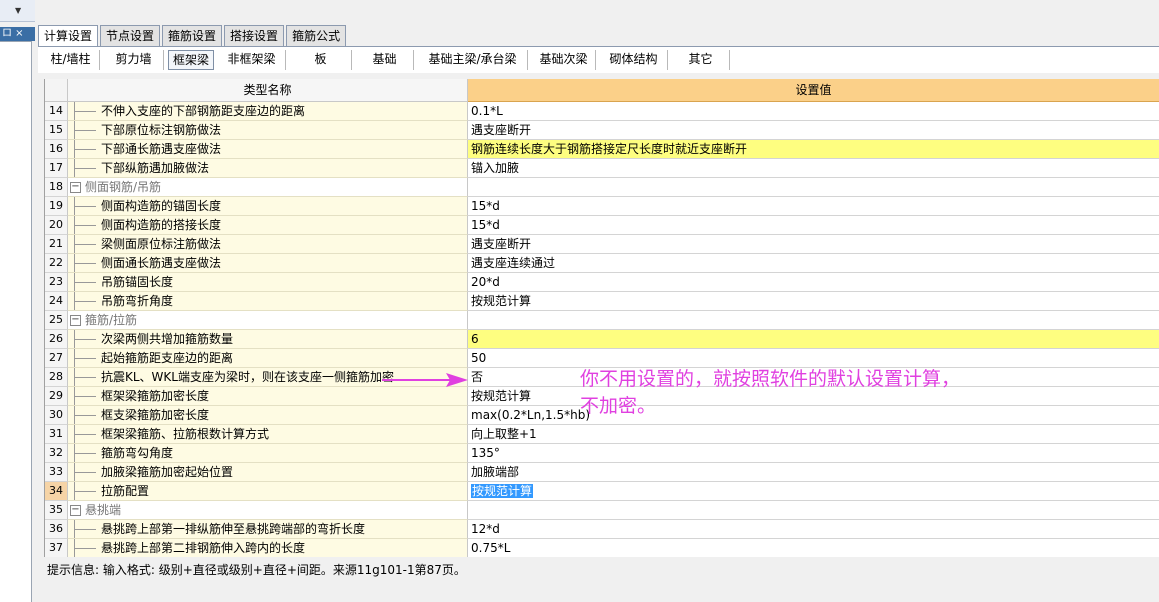 The width and height of the screenshot is (1159, 602). I want to click on table-row: 24 吊筋弯折角度 按规范计算, so click(602, 301).